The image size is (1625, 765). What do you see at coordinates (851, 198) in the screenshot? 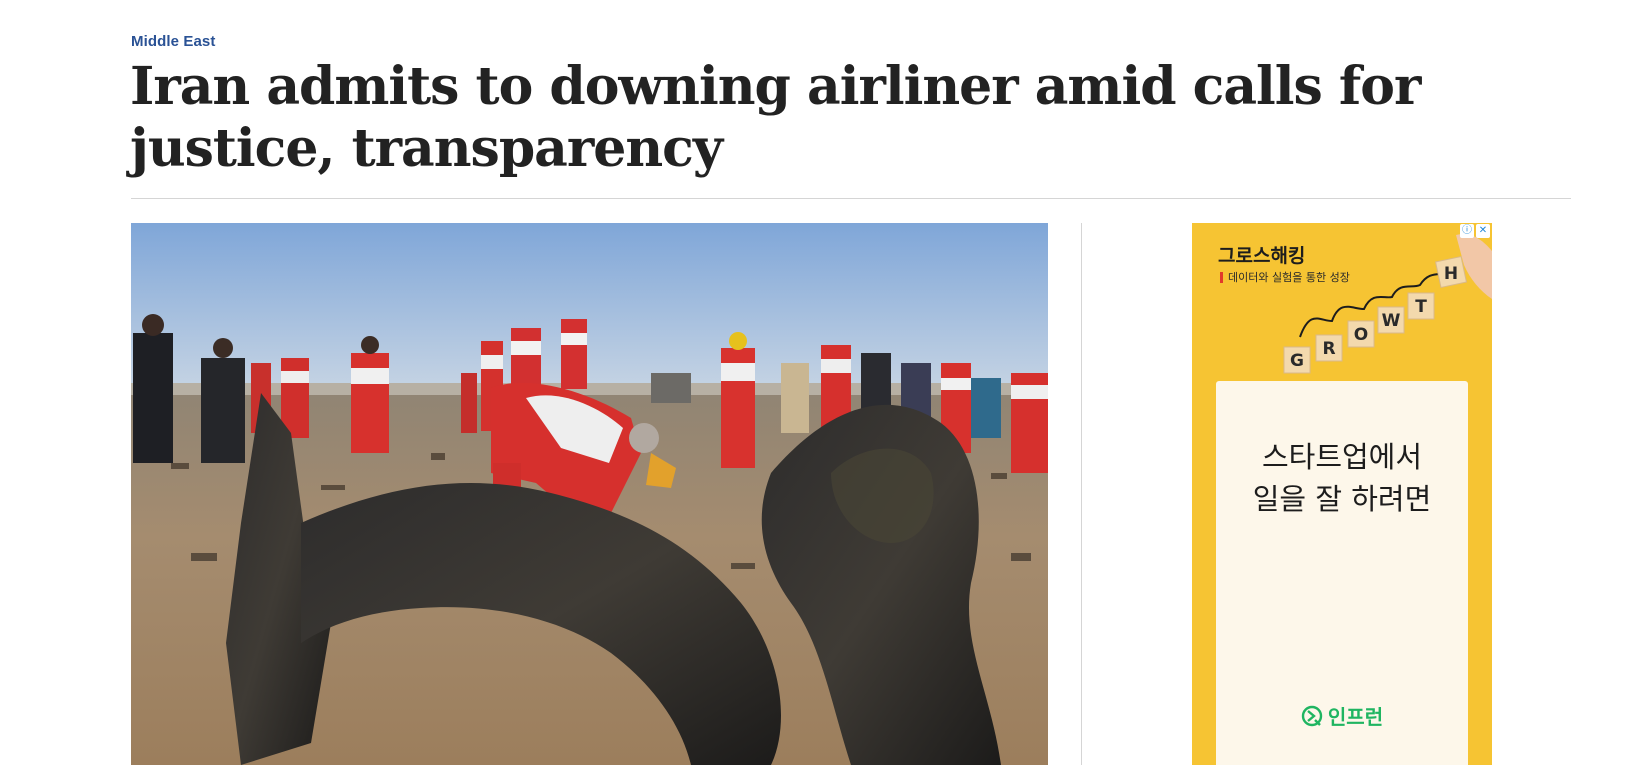
I see `header-divider` at bounding box center [851, 198].